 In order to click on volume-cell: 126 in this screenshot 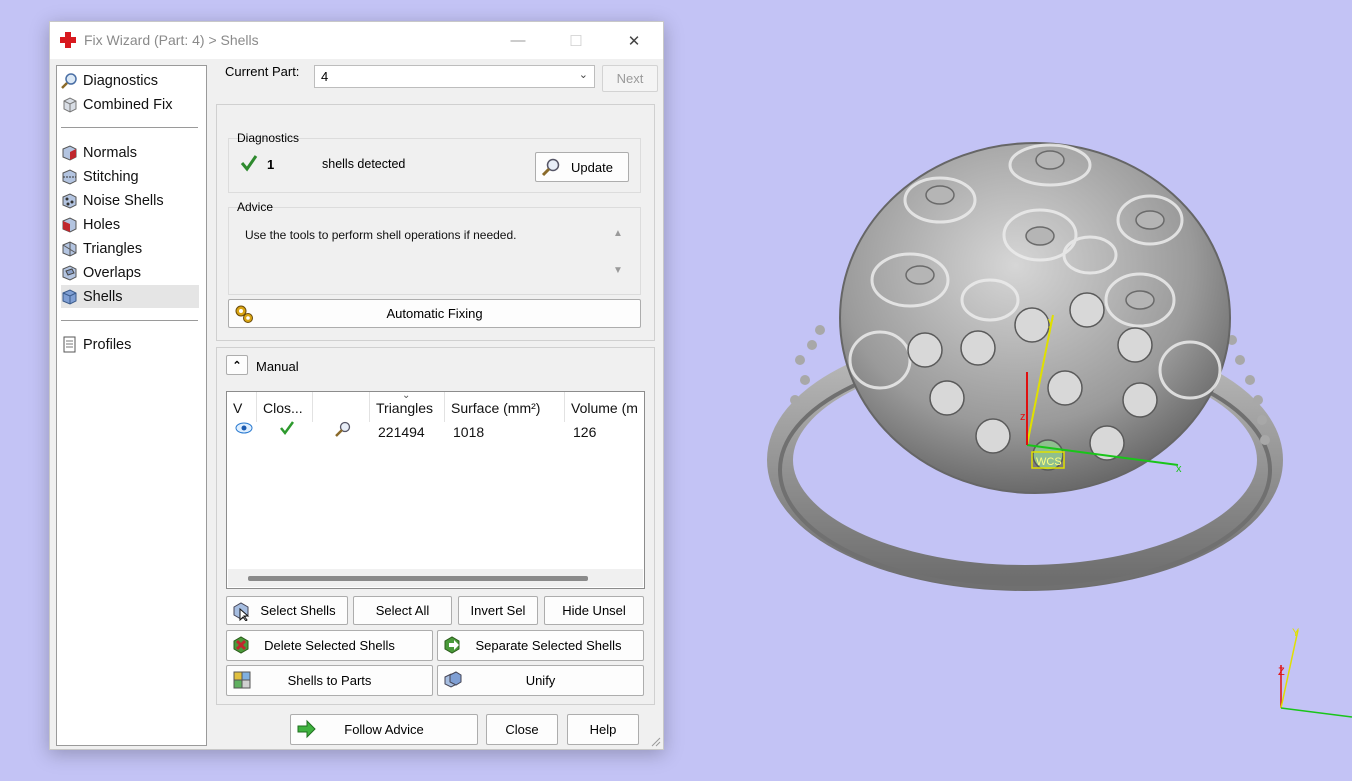, I will do `click(585, 432)`.